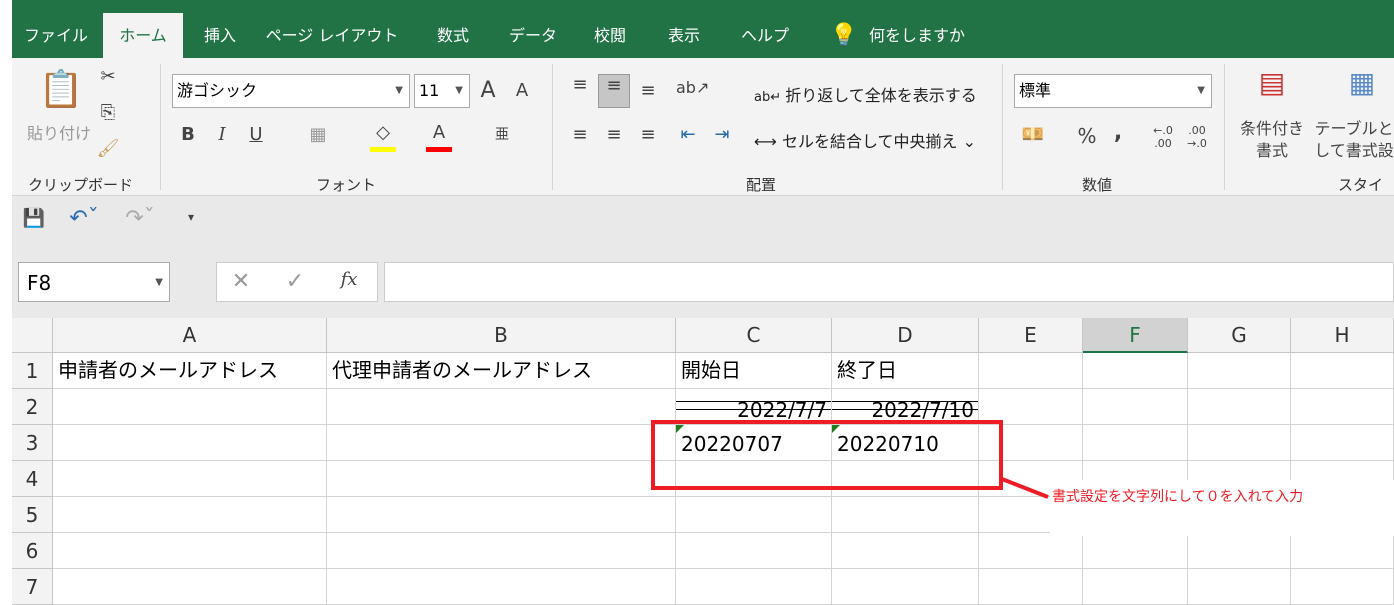  Describe the element at coordinates (1239, 443) in the screenshot. I see `cell-g3` at that location.